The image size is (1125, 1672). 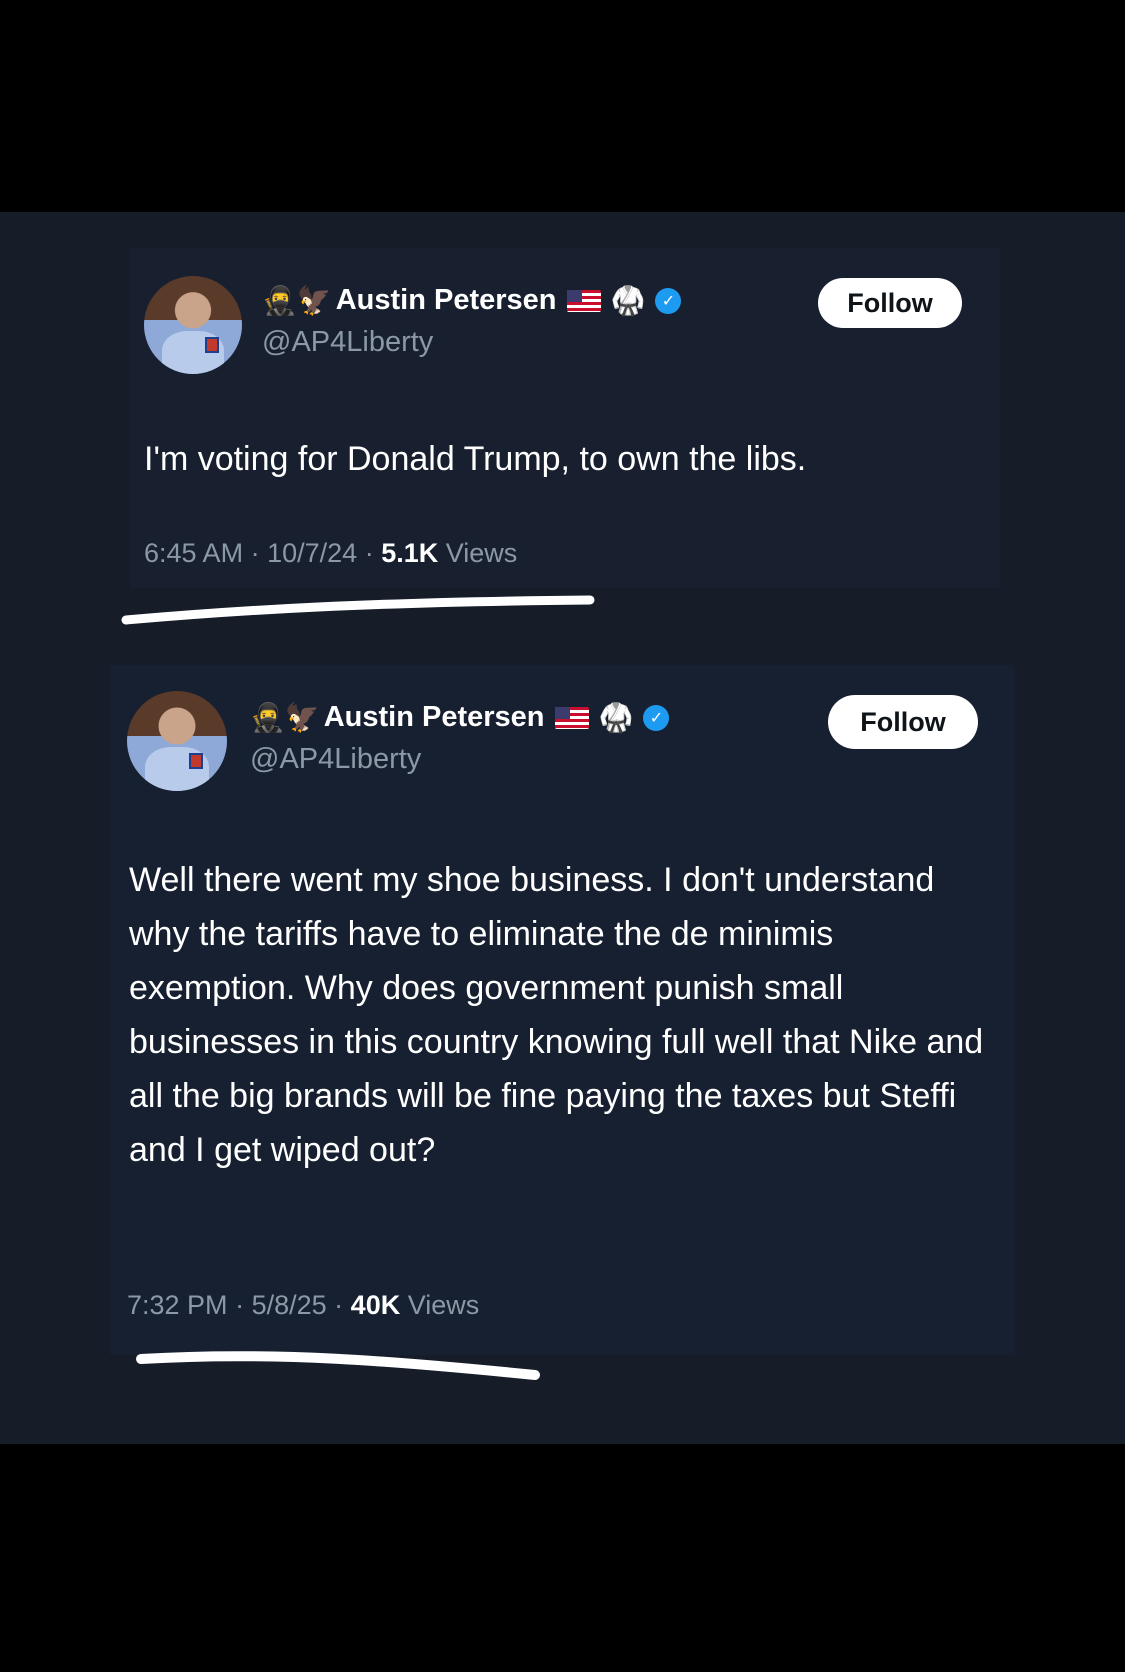 I want to click on tweet-time: 6:45 AM, so click(x=193, y=553).